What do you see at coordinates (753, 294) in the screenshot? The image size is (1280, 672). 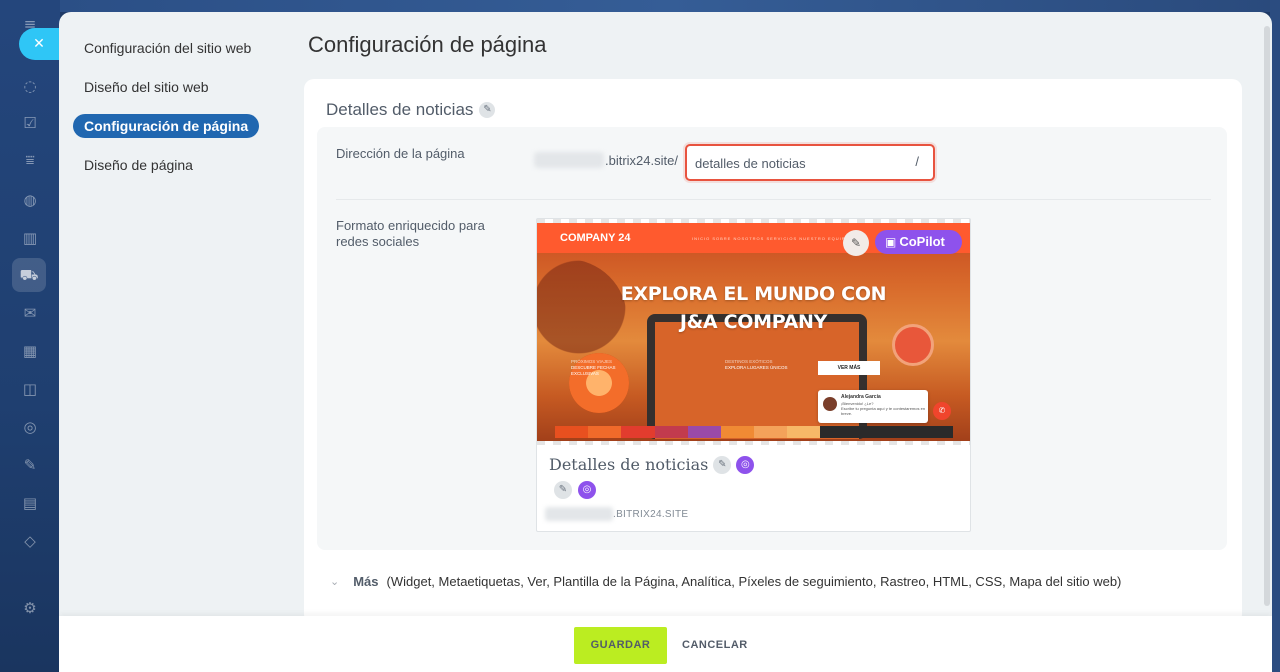 I see `preview-heading-line1: EXPLORA EL MUNDO CON` at bounding box center [753, 294].